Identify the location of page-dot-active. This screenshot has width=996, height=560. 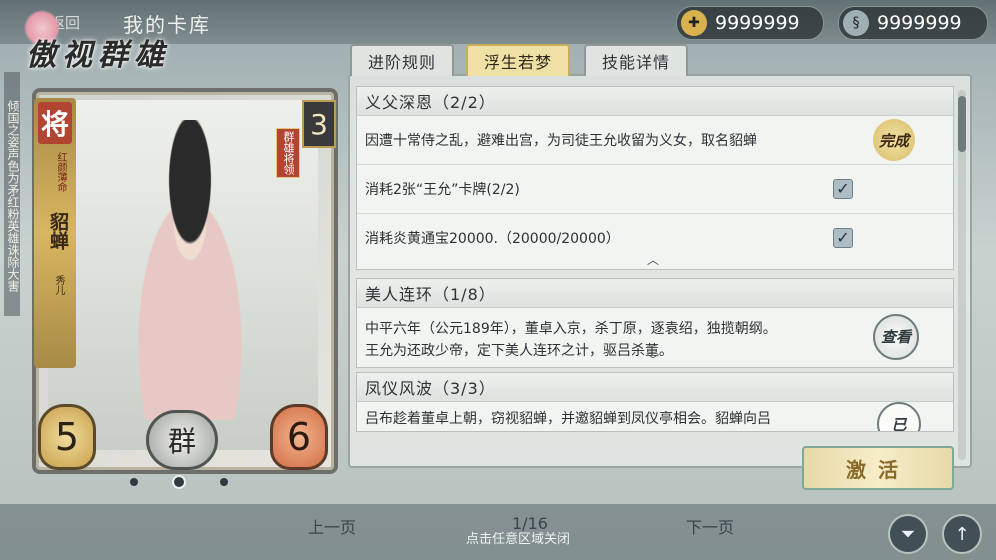
(179, 482).